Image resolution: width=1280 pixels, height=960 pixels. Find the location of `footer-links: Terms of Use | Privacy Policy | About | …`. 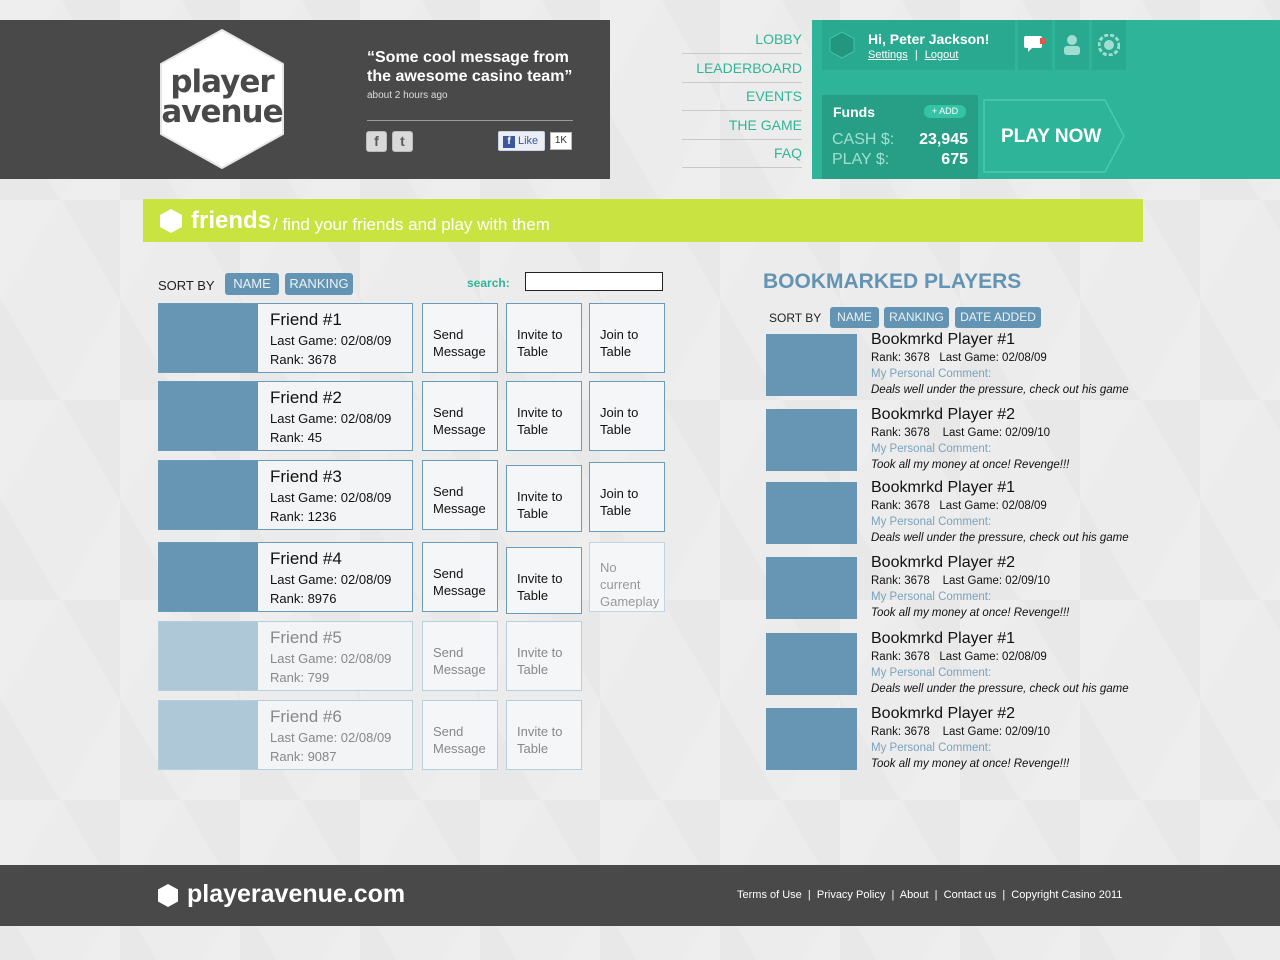

footer-links: Terms of Use | Privacy Policy | About | … is located at coordinates (929, 895).